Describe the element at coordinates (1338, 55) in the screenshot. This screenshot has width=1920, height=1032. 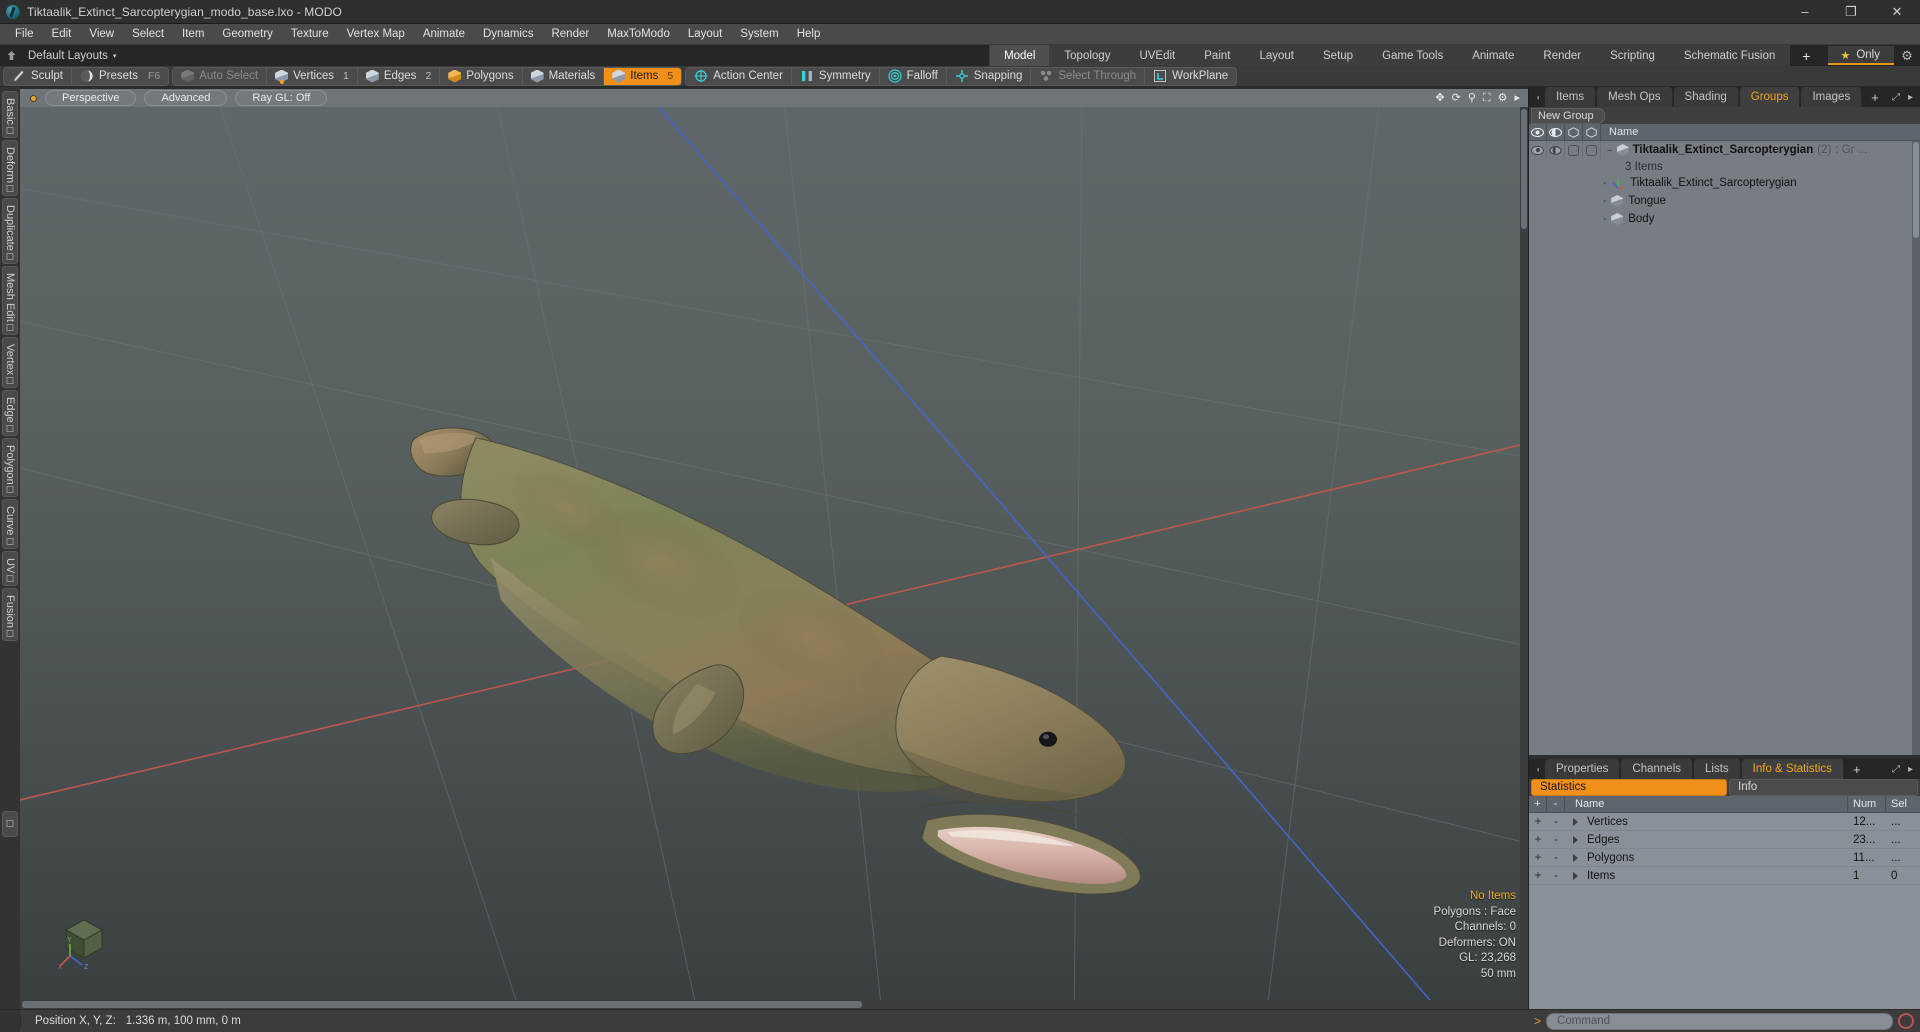
I see `layout-tab-setup: Setup` at that location.